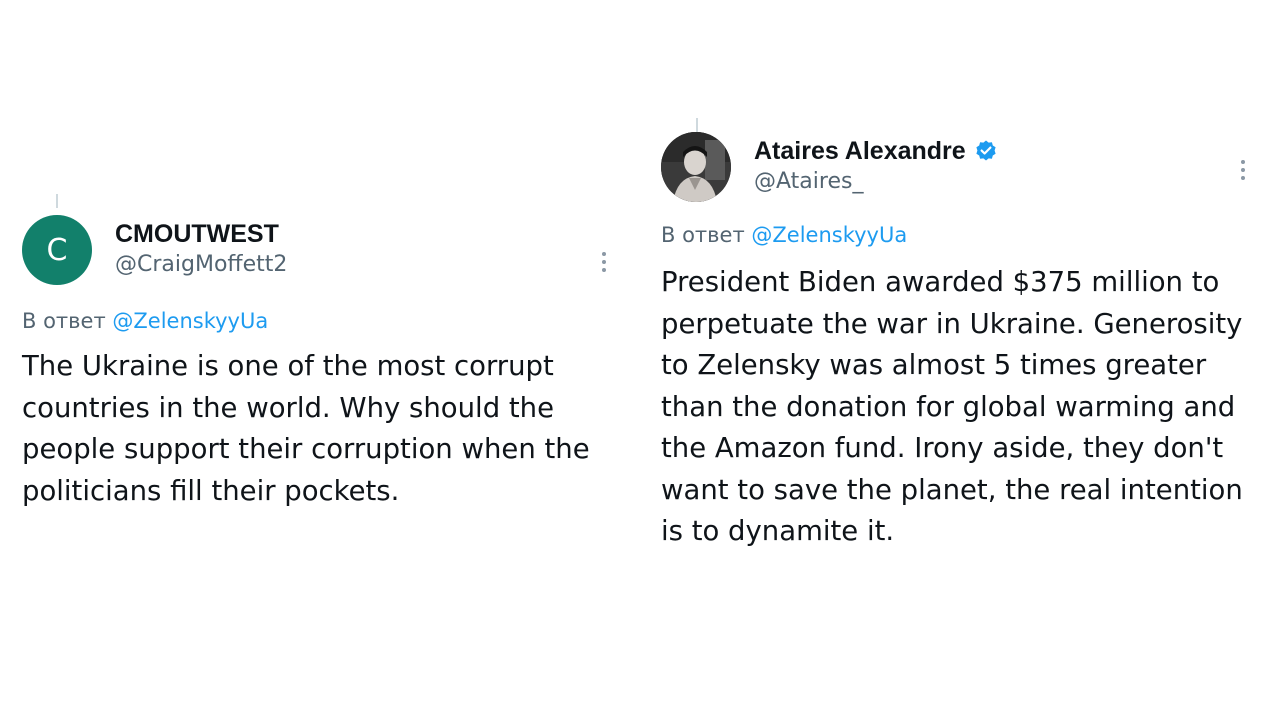 This screenshot has width=1280, height=719. Describe the element at coordinates (986, 150) in the screenshot. I see `verified-badge-icon` at that location.